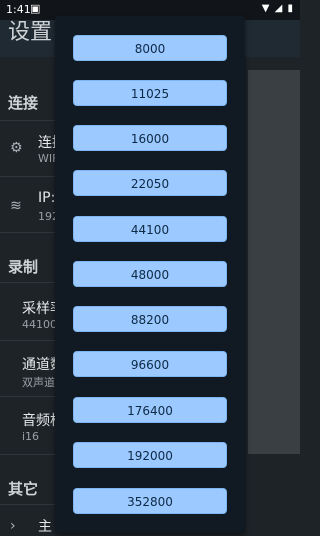  Describe the element at coordinates (274, 262) in the screenshot. I see `background-panel` at that location.